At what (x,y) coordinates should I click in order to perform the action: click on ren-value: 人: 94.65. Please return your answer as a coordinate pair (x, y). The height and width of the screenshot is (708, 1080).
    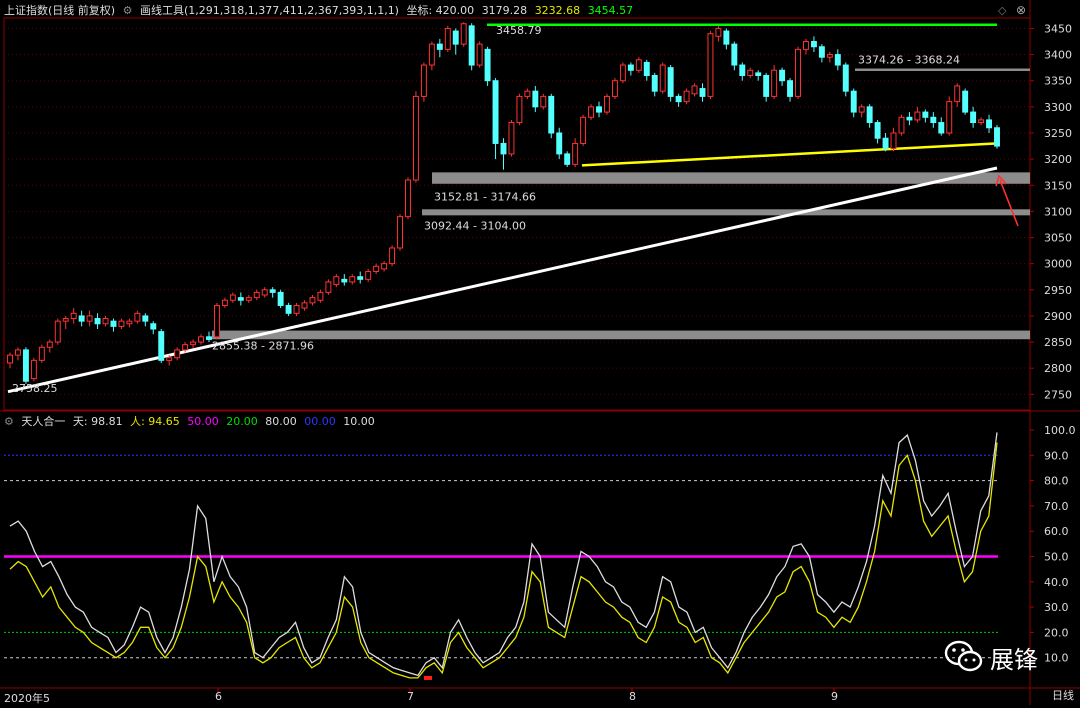
    Looking at the image, I should click on (155, 421).